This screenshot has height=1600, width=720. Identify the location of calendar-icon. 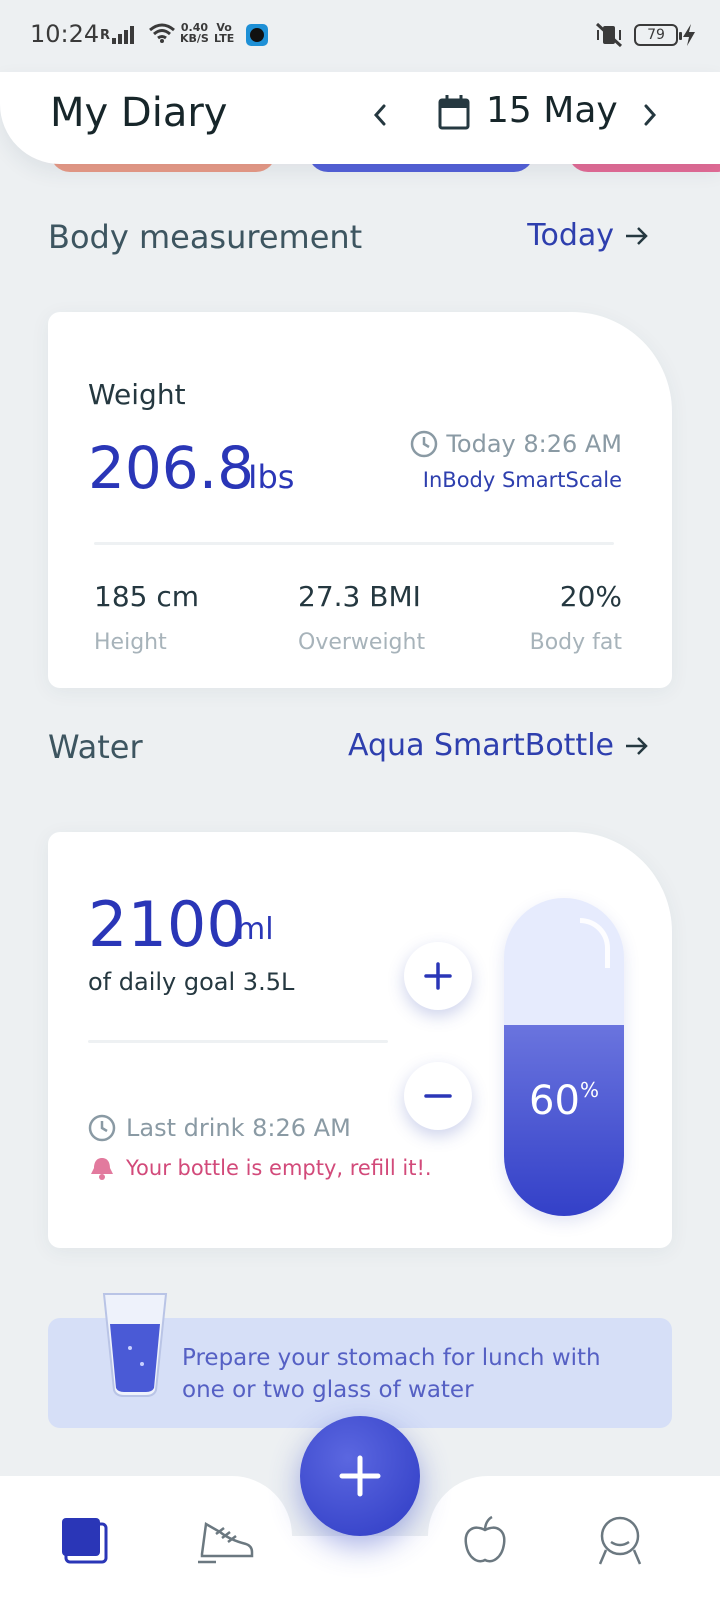
(454, 113).